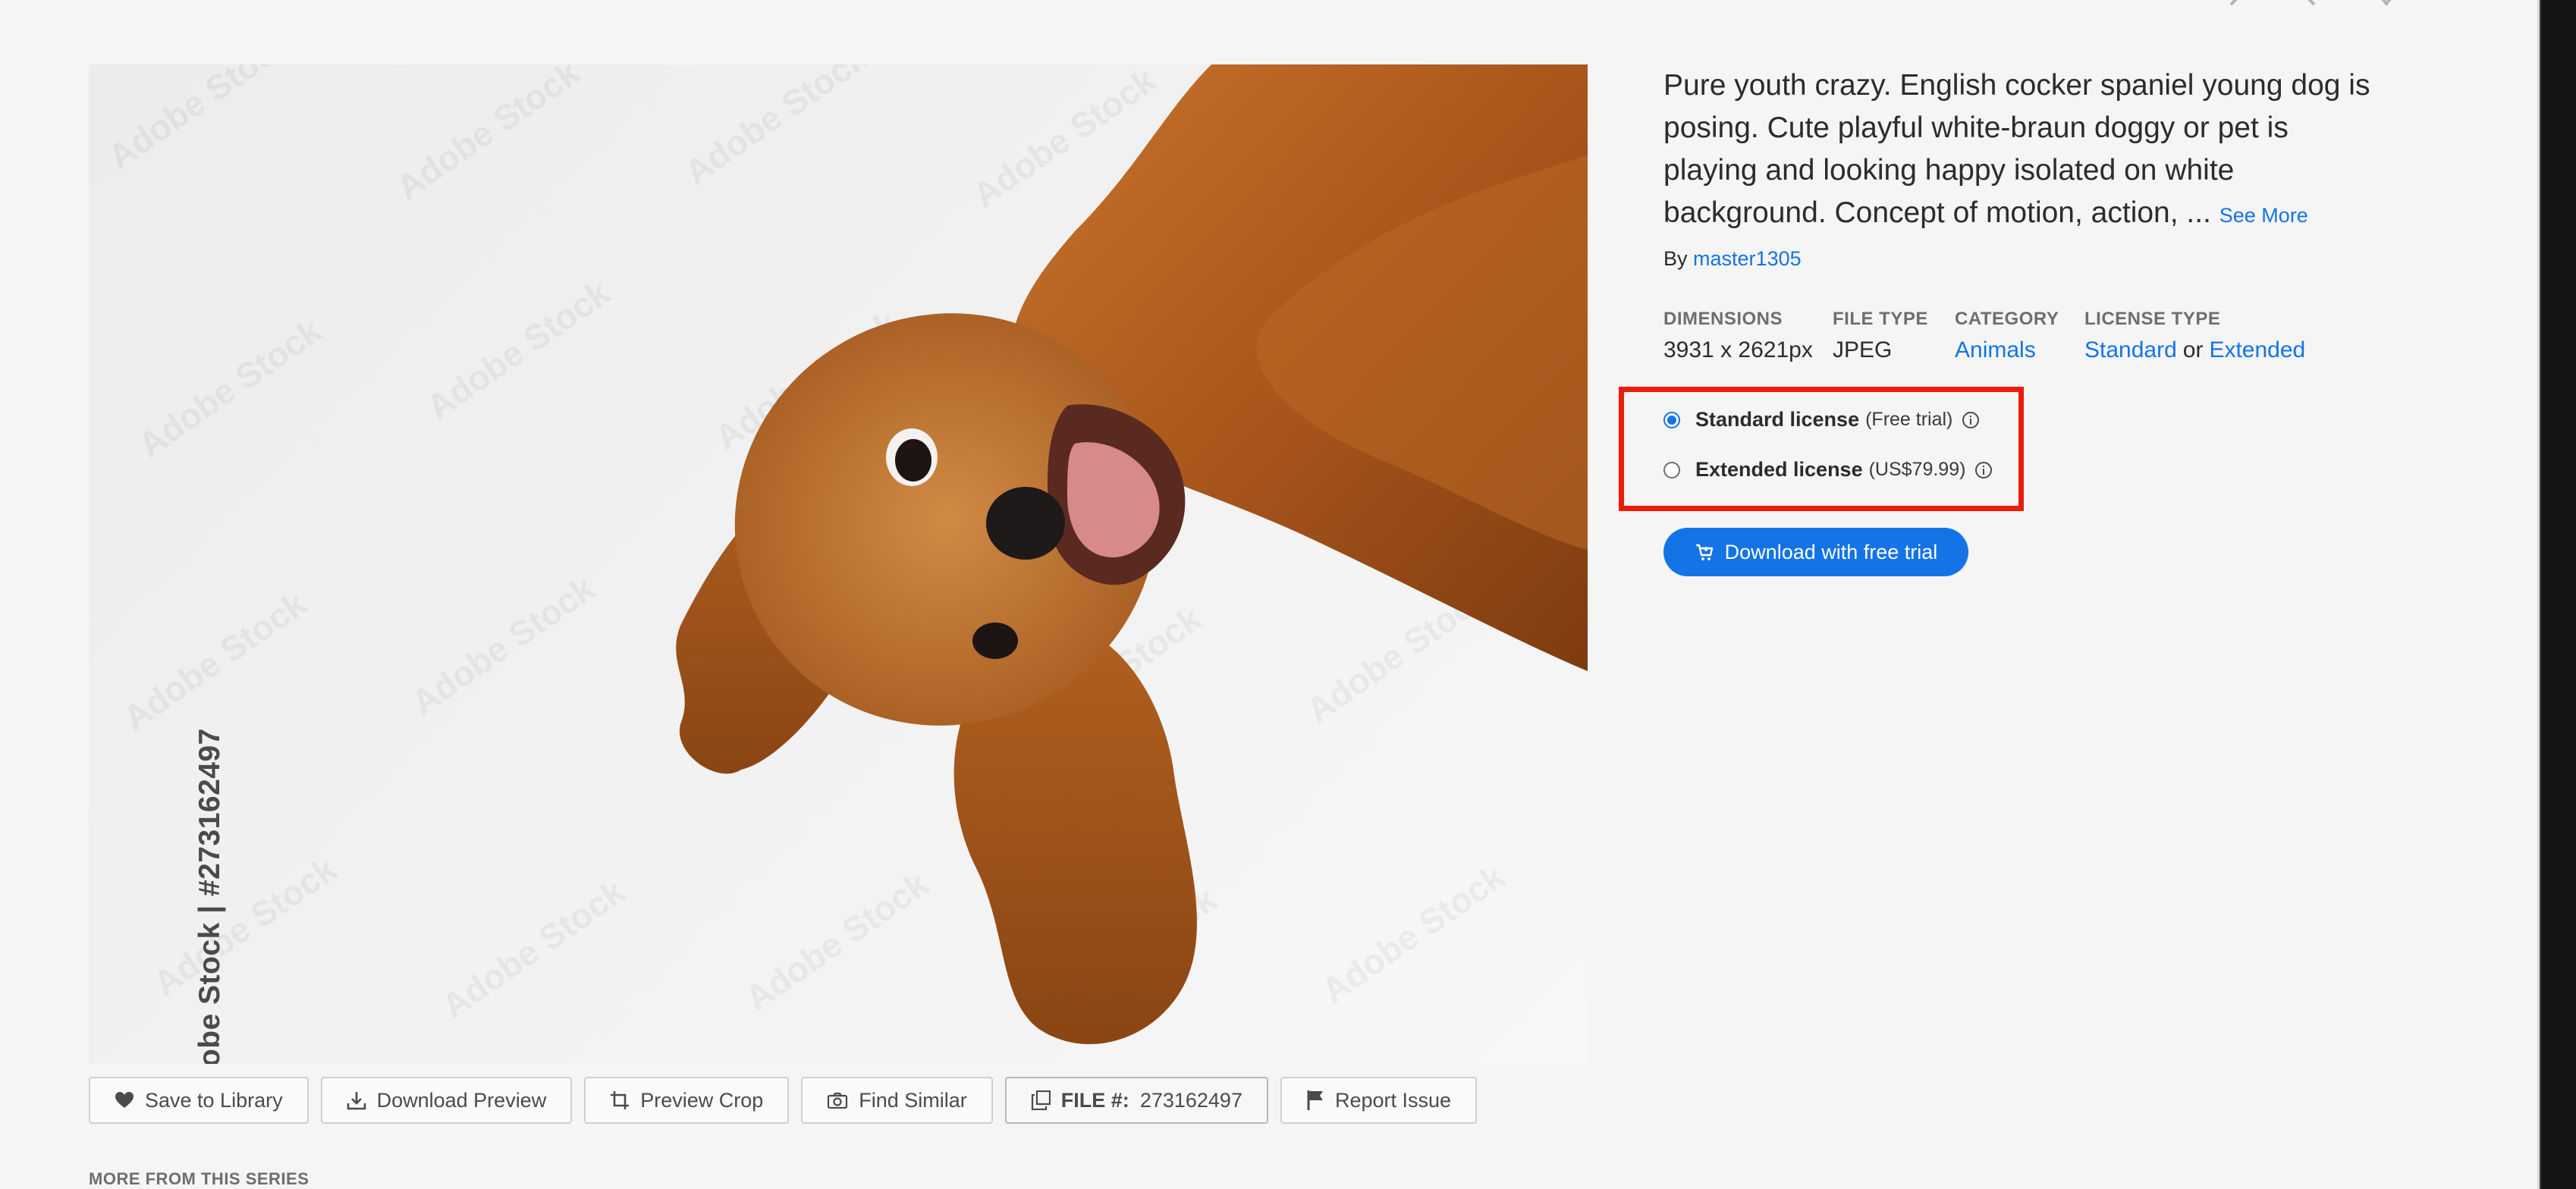 The height and width of the screenshot is (1189, 2576). What do you see at coordinates (1738, 349) in the screenshot?
I see `meta-dimensions-value: 3931 x 2621px` at bounding box center [1738, 349].